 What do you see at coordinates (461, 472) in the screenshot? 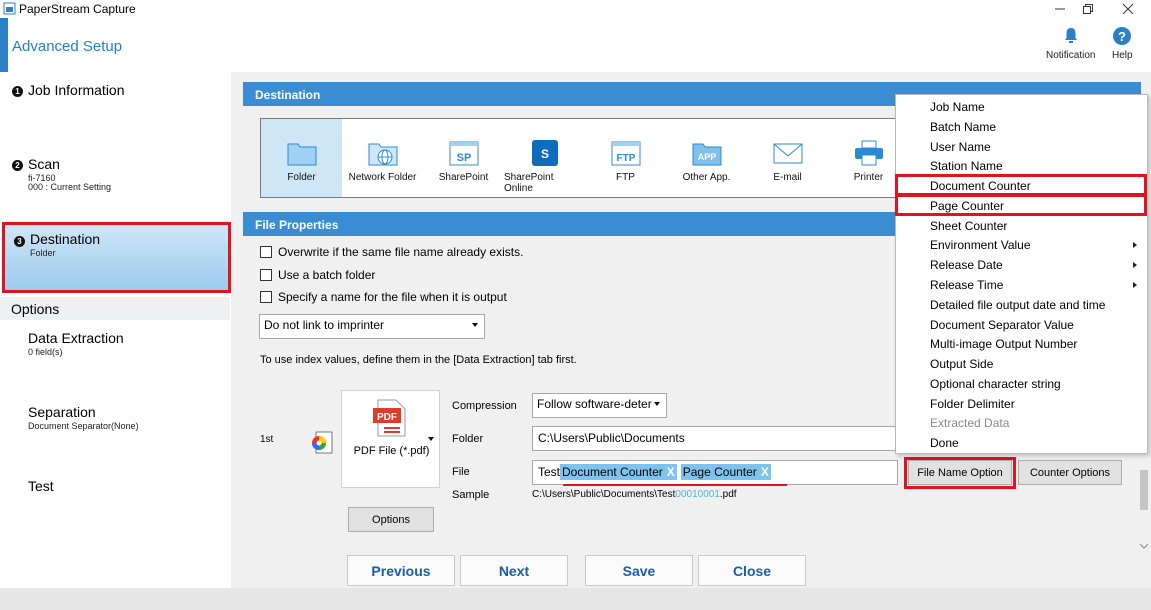
I see `file-label: File` at bounding box center [461, 472].